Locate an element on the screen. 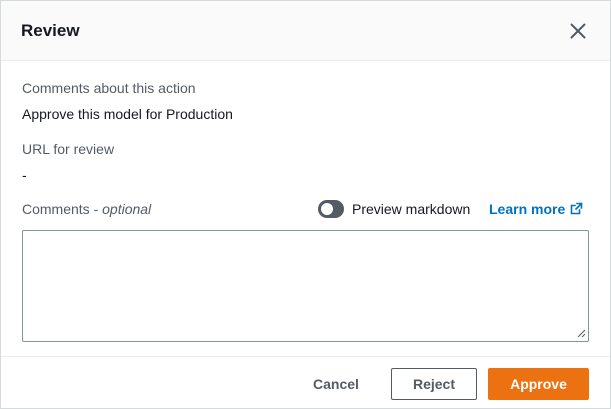 The image size is (611, 409). learn-more-link: Learn more is located at coordinates (536, 209).